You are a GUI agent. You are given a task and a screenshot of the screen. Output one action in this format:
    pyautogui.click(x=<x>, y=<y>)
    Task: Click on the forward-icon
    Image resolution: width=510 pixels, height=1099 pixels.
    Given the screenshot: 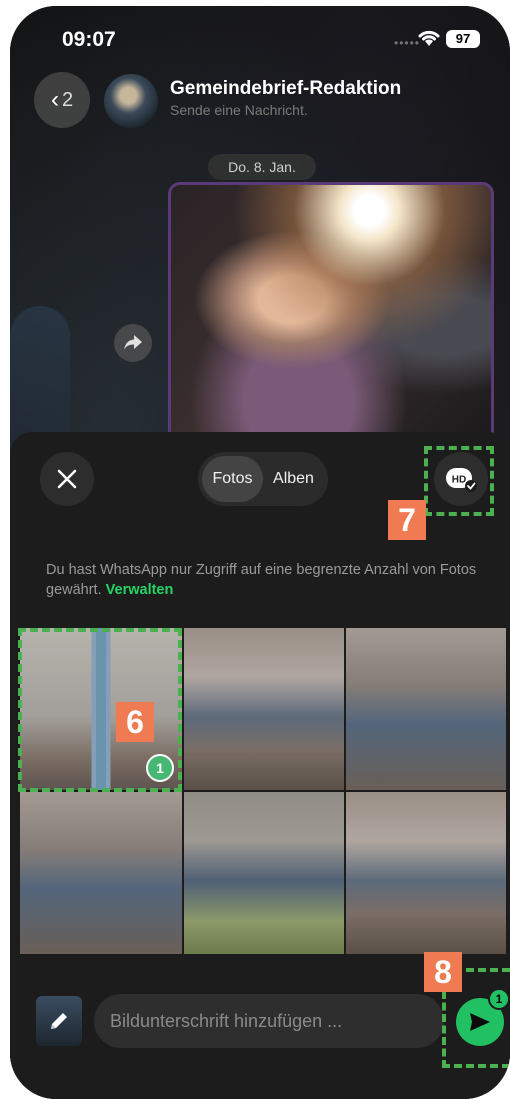 What is the action you would take?
    pyautogui.click(x=133, y=342)
    